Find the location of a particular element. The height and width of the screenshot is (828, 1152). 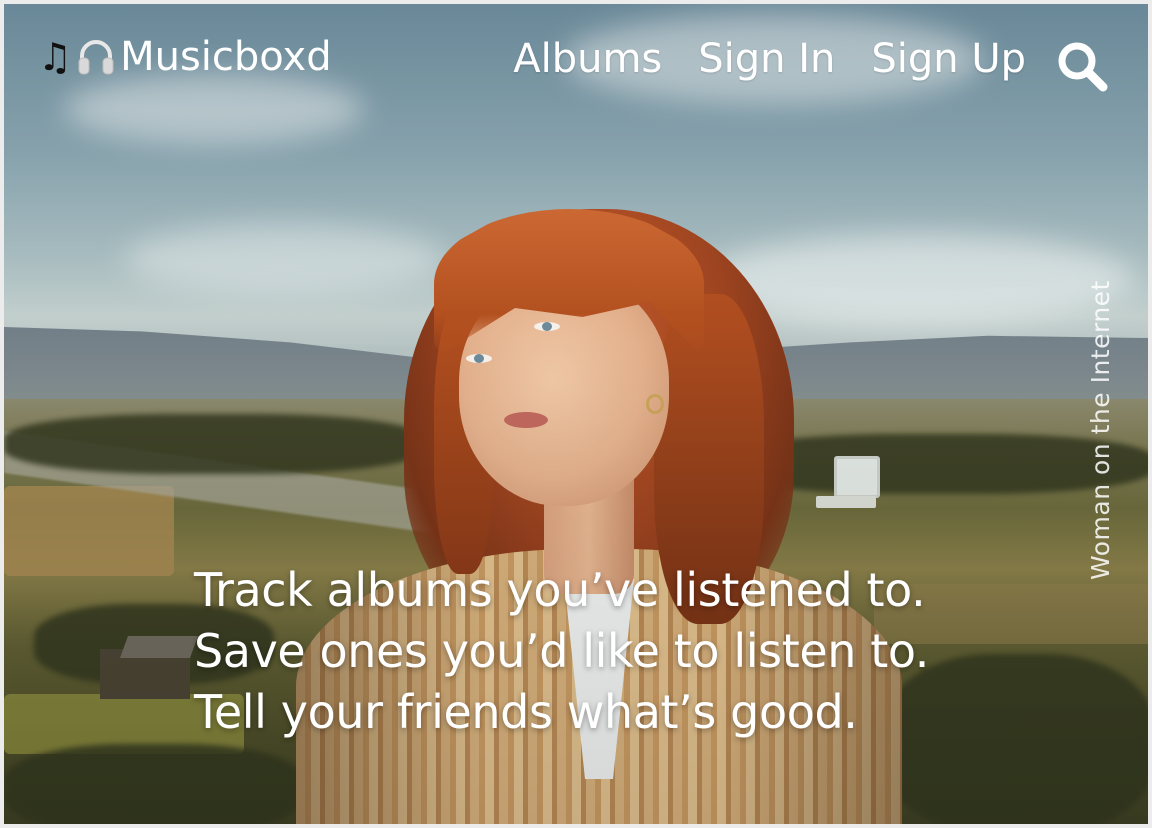

tagline-line-1: Track albums you’ve listened to. is located at coordinates (560, 590).